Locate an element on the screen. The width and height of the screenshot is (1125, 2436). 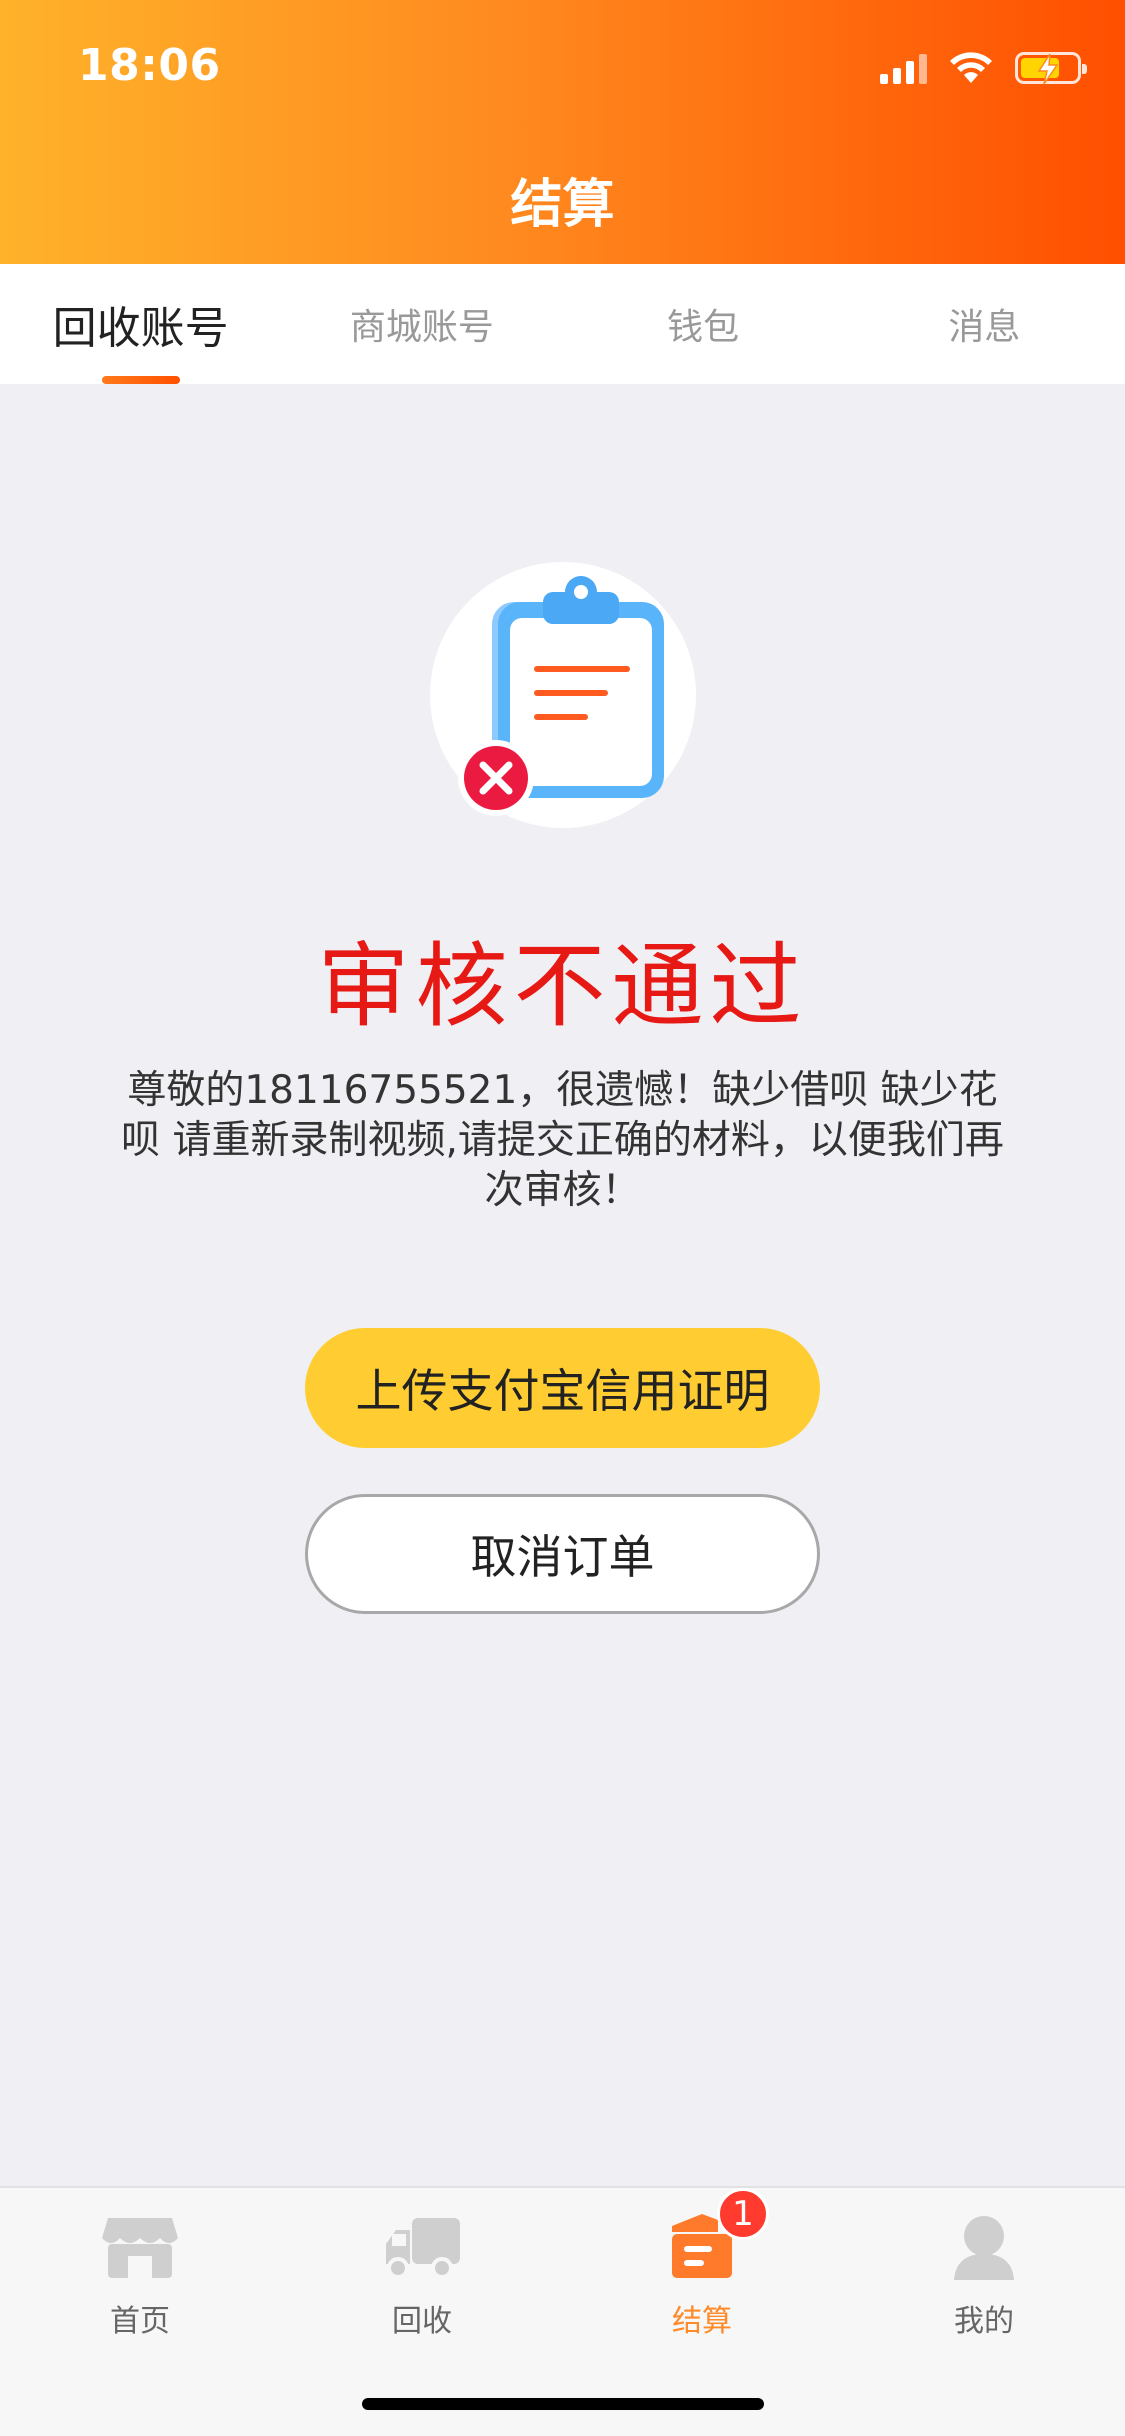
truck-icon is located at coordinates (422, 2247).